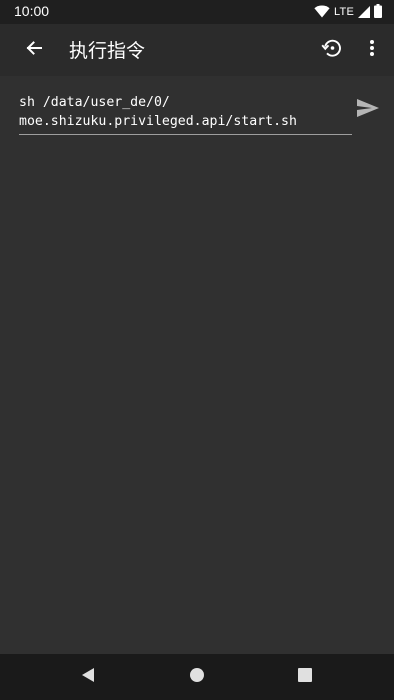  I want to click on command-line-2: moe.shizuku.privileged.api/start.sh, so click(158, 121).